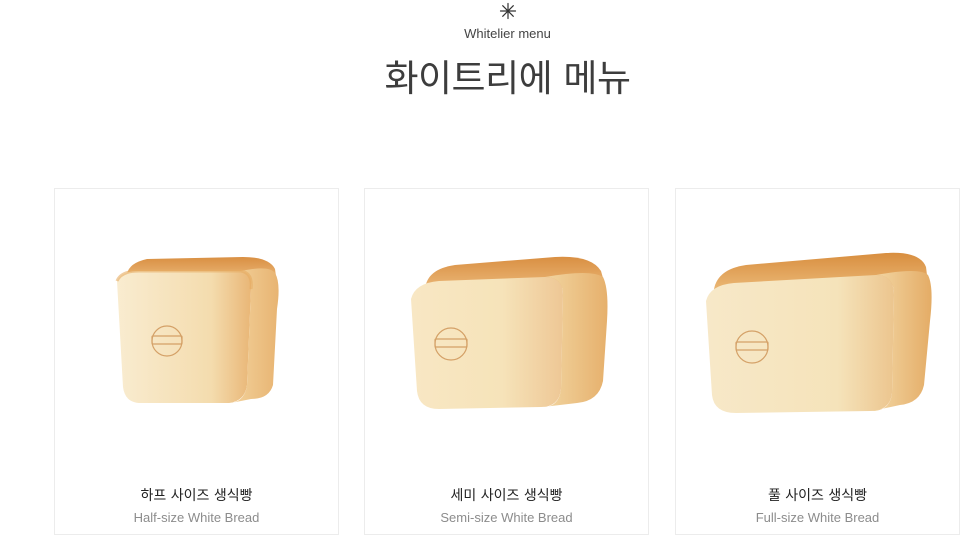 This screenshot has height=538, width=966. I want to click on page-title: 화이트리에 메뉴, so click(507, 78).